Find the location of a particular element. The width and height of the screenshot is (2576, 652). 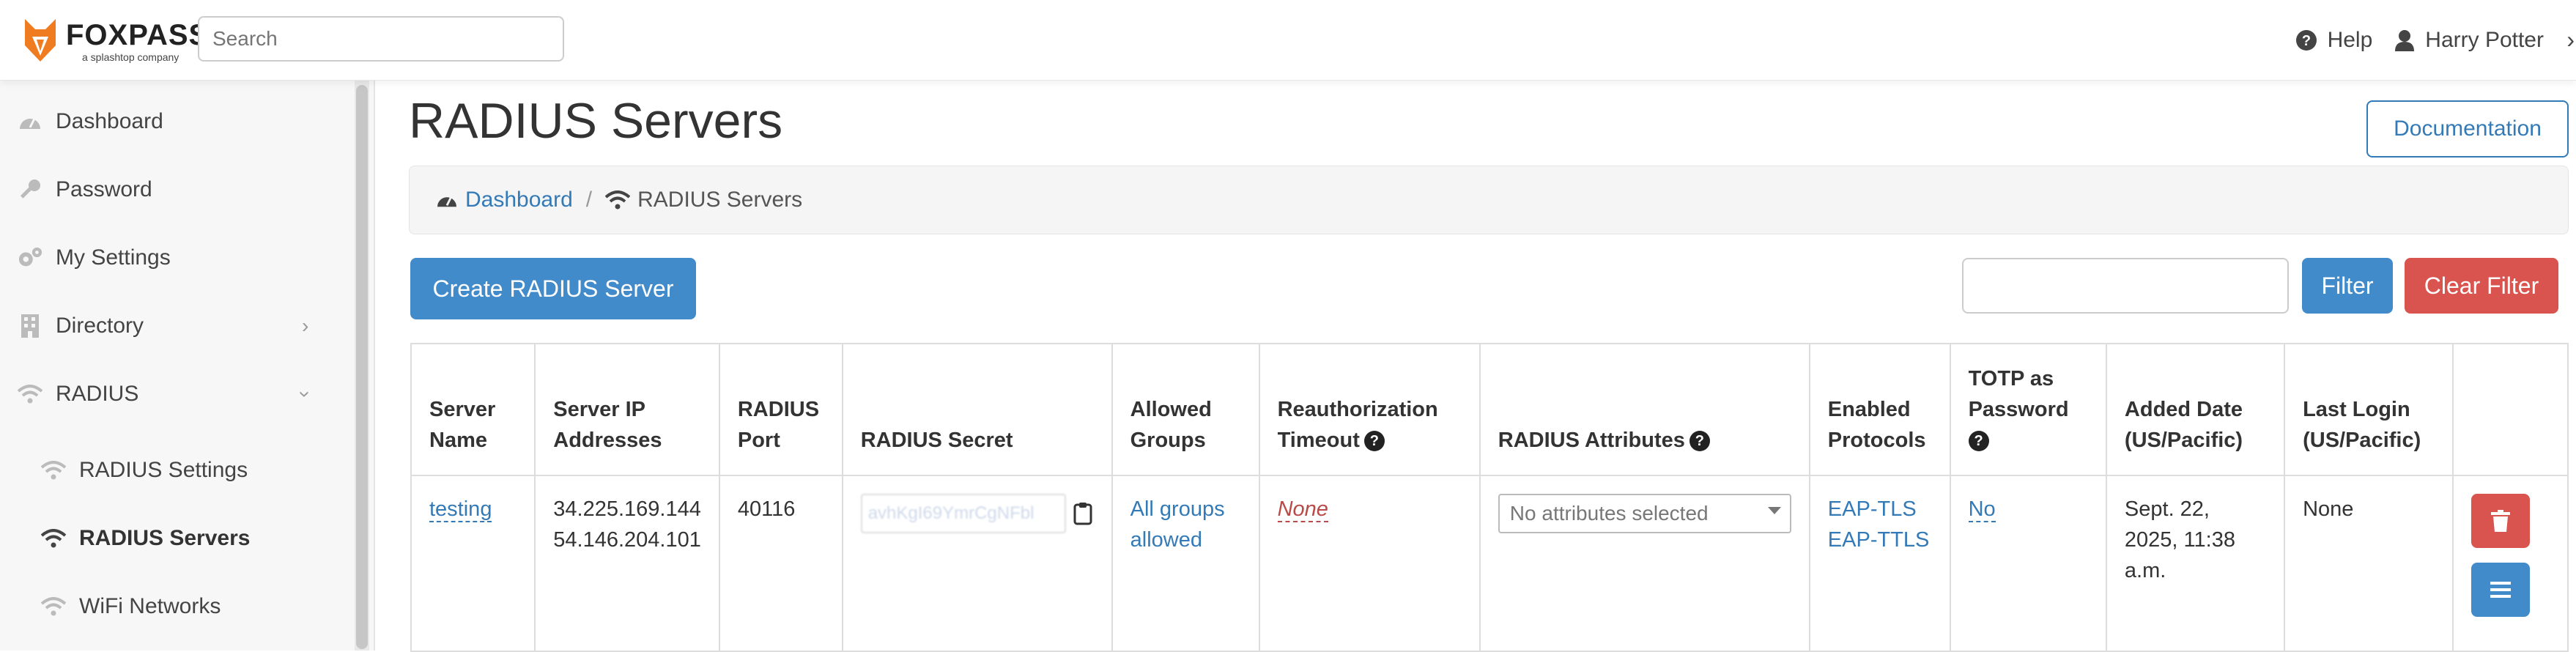

column-header-port: RADIUS Port is located at coordinates (780, 409).